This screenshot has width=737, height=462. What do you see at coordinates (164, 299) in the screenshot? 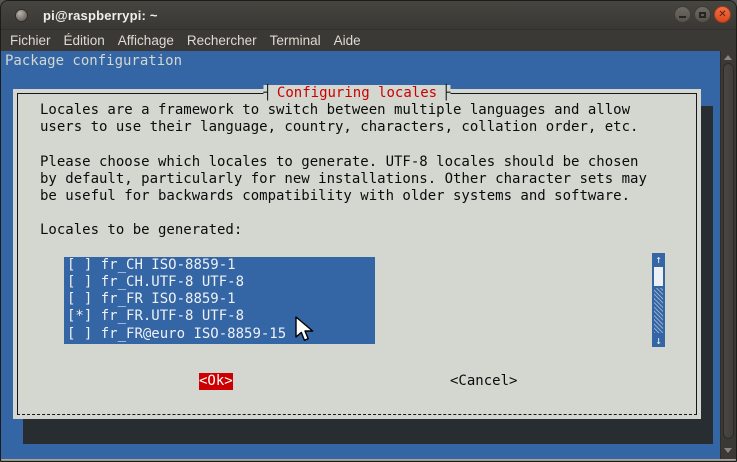
I see `locale-label: fr_FR ISO-8859-1` at bounding box center [164, 299].